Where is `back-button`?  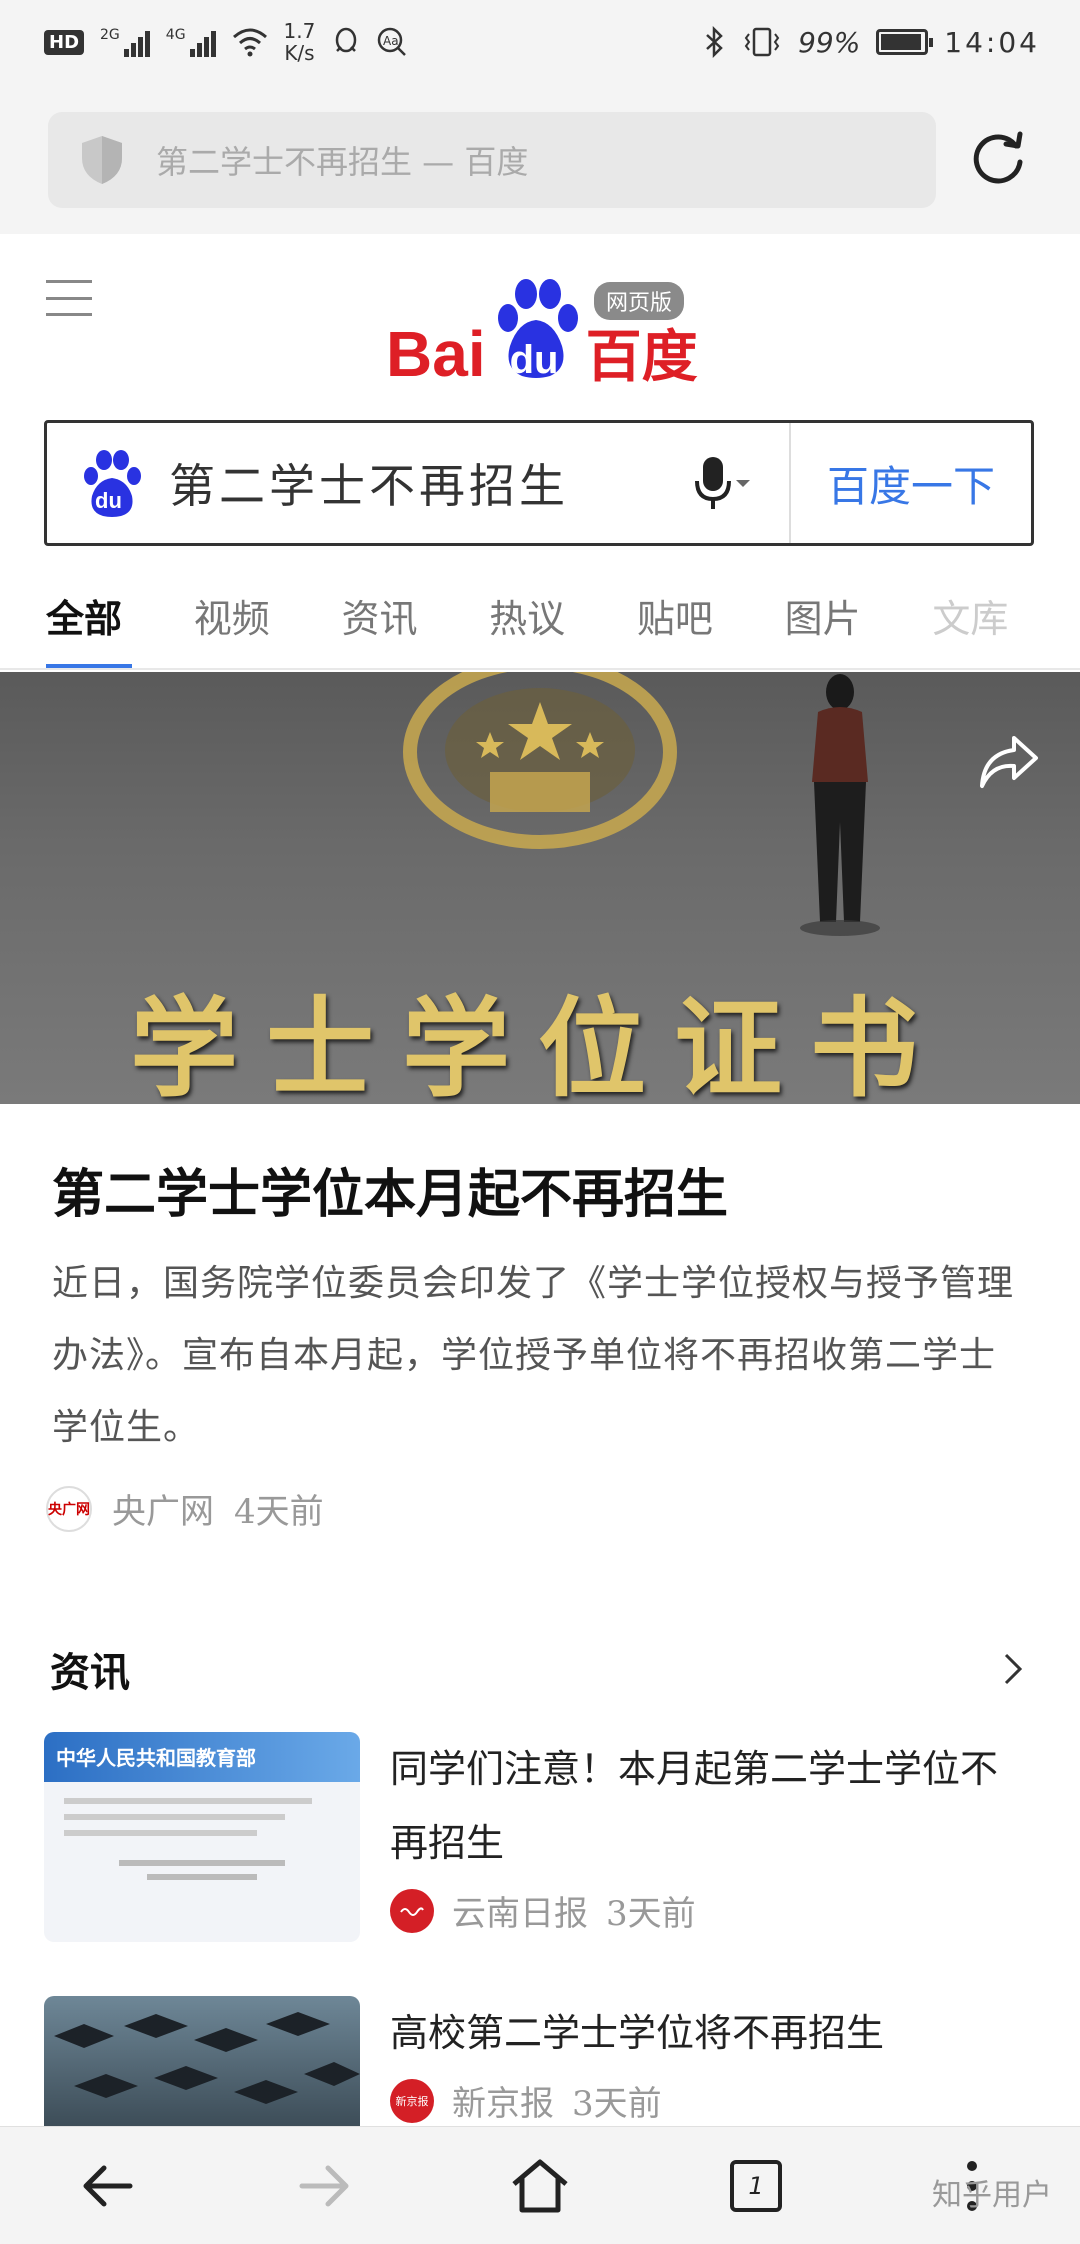
back-button is located at coordinates (108, 2186).